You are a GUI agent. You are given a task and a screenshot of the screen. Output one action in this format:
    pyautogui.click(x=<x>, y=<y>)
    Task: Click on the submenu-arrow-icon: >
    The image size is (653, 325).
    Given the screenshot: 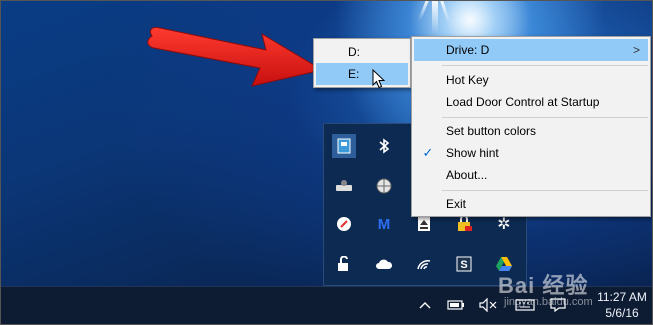 What is the action you would take?
    pyautogui.click(x=636, y=50)
    